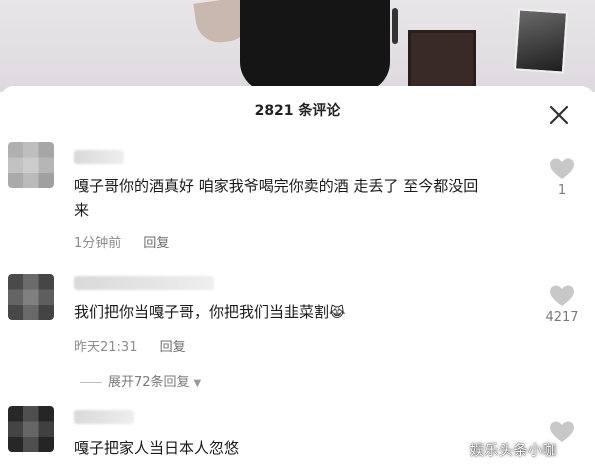 This screenshot has width=595, height=466. Describe the element at coordinates (91, 382) in the screenshot. I see `divider-dash` at that location.